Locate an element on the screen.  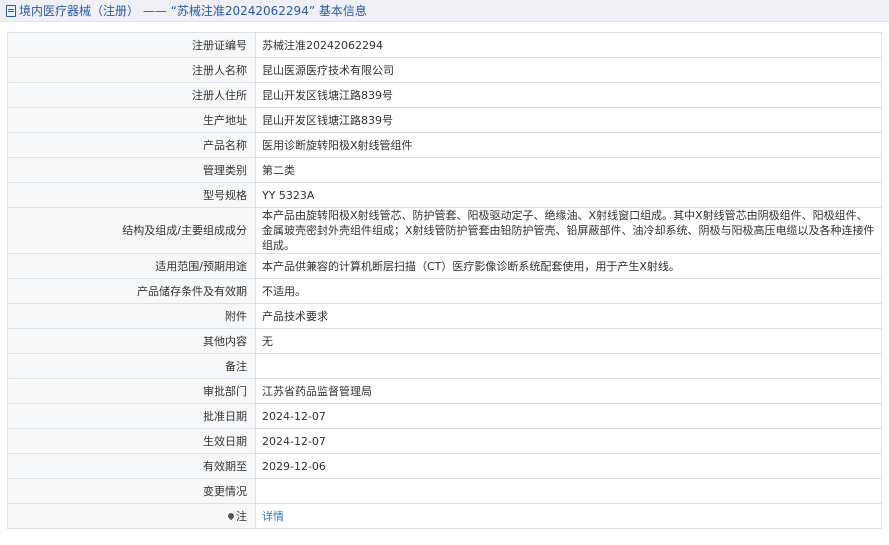
table-row: 其他内容 无 is located at coordinates (444, 341).